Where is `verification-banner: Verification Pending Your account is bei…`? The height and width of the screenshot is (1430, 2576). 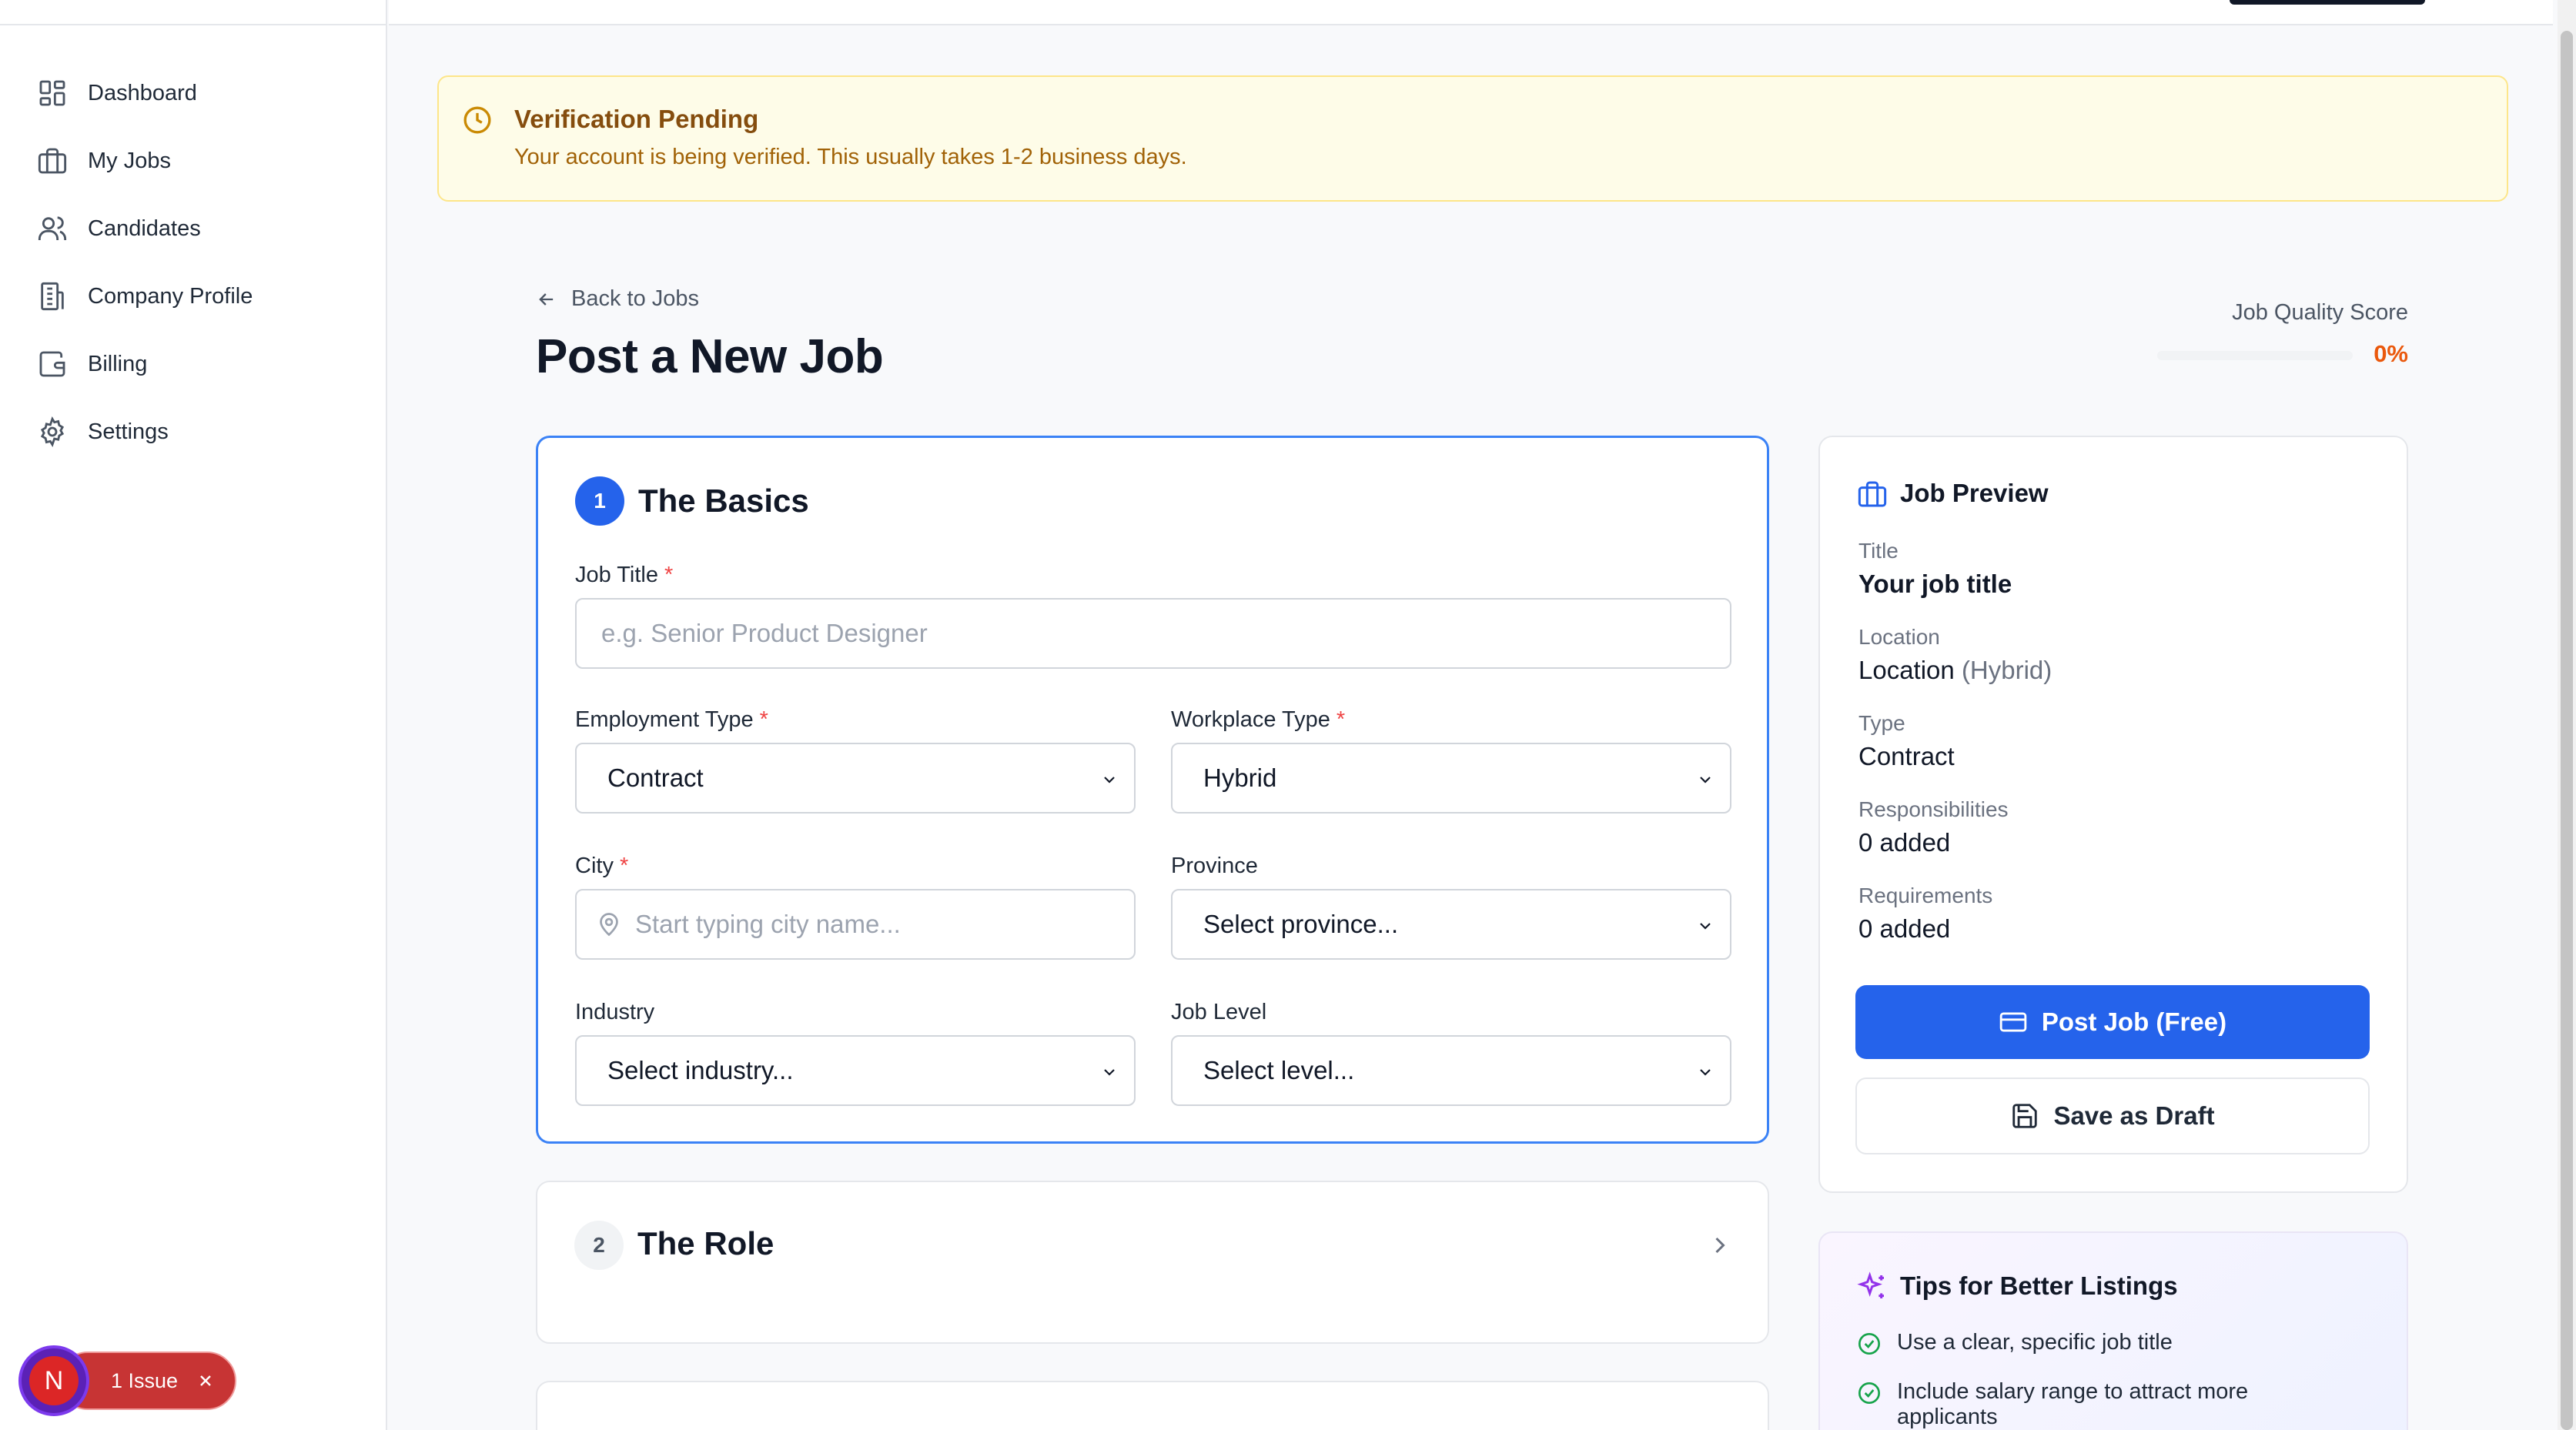
verification-banner: Verification Pending Your account is bei… is located at coordinates (1472, 138).